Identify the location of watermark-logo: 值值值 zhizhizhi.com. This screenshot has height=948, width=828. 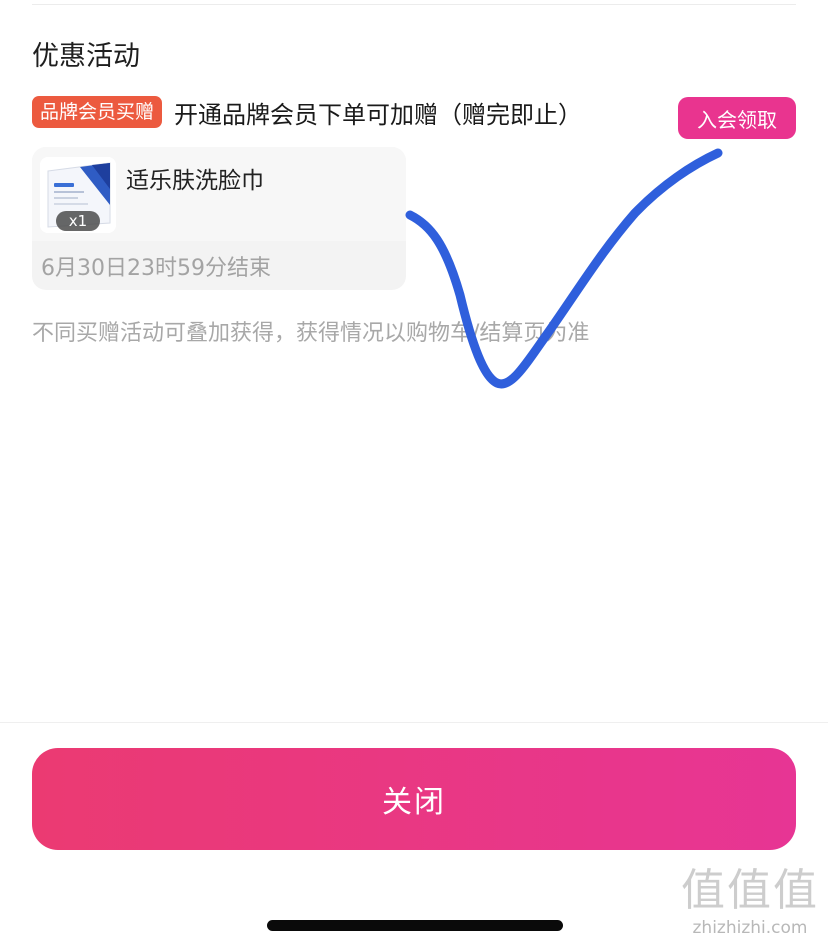
(750, 904).